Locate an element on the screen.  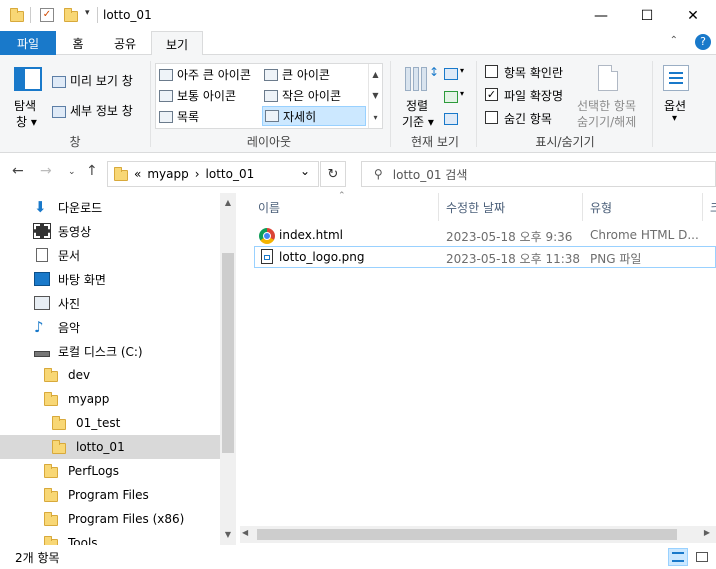
breadcrumb-overflow: « is located at coordinates (137, 174).